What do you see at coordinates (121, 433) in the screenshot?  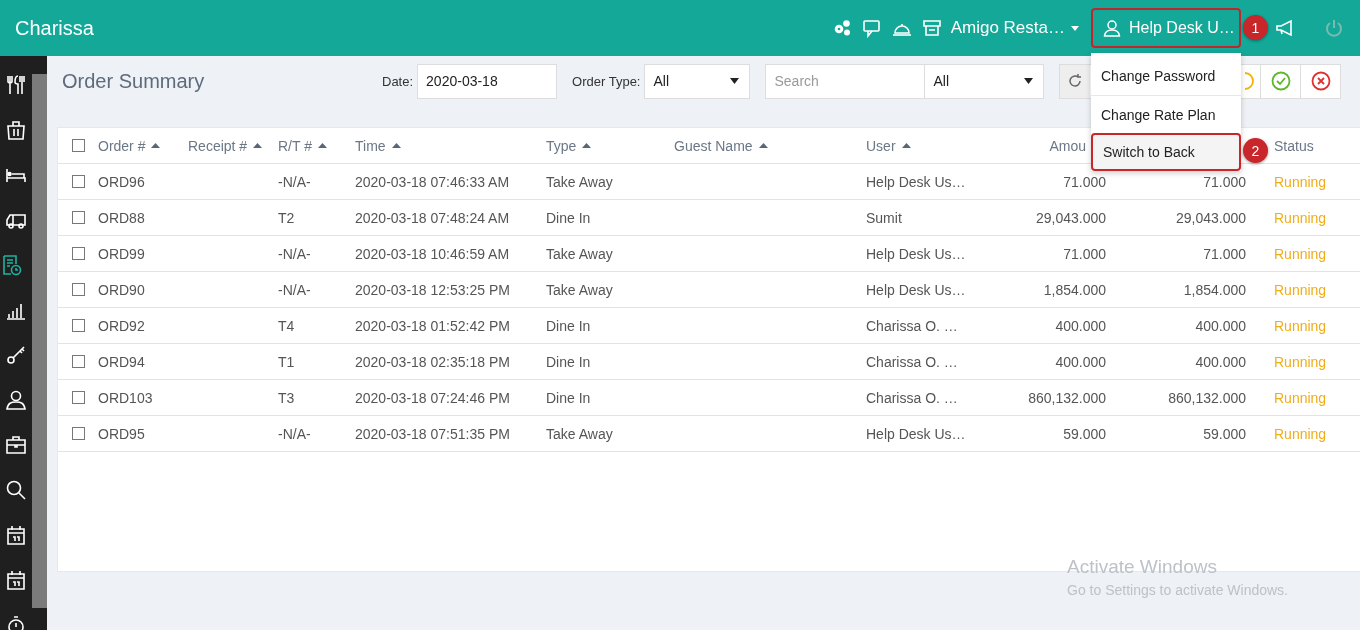 I see `table-cell: ORD95` at bounding box center [121, 433].